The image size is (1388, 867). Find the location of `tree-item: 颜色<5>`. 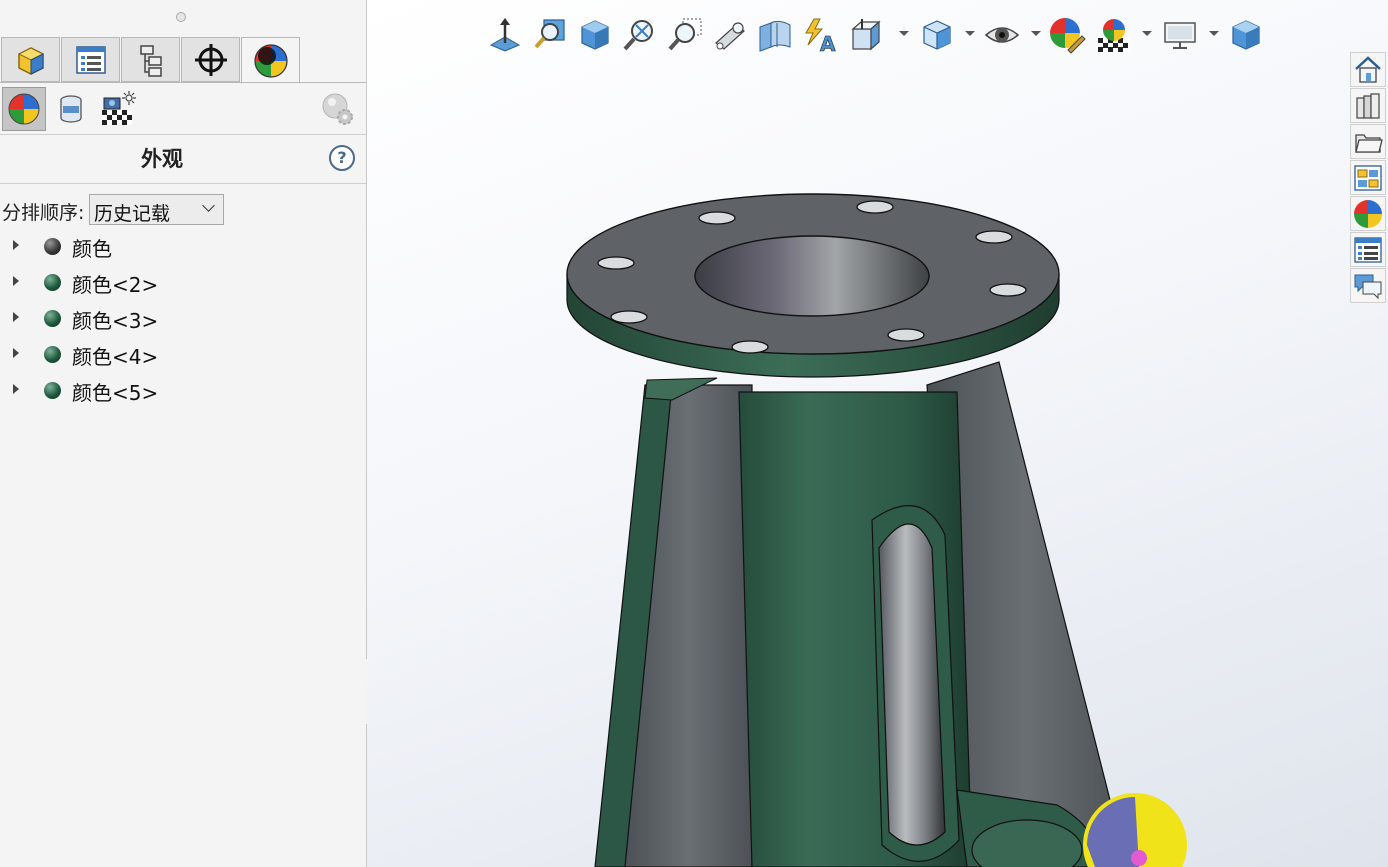

tree-item: 颜色<5> is located at coordinates (180, 390).